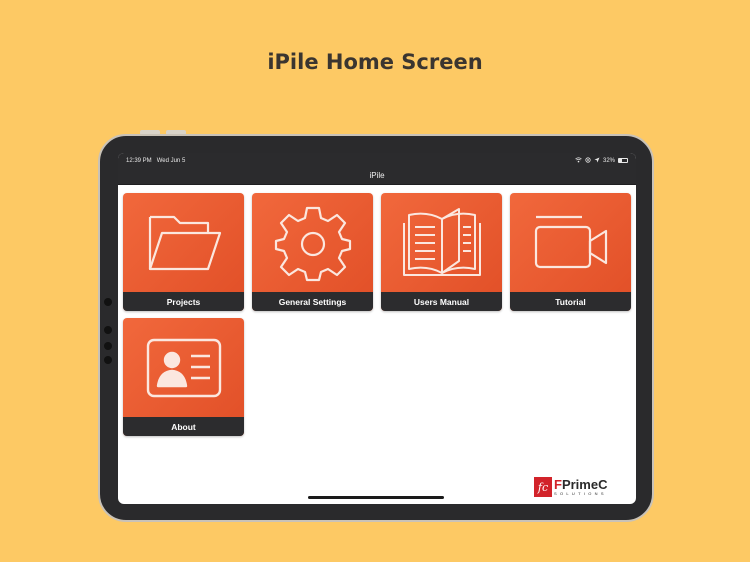  I want to click on brand-name: FPrimeC, so click(580, 484).